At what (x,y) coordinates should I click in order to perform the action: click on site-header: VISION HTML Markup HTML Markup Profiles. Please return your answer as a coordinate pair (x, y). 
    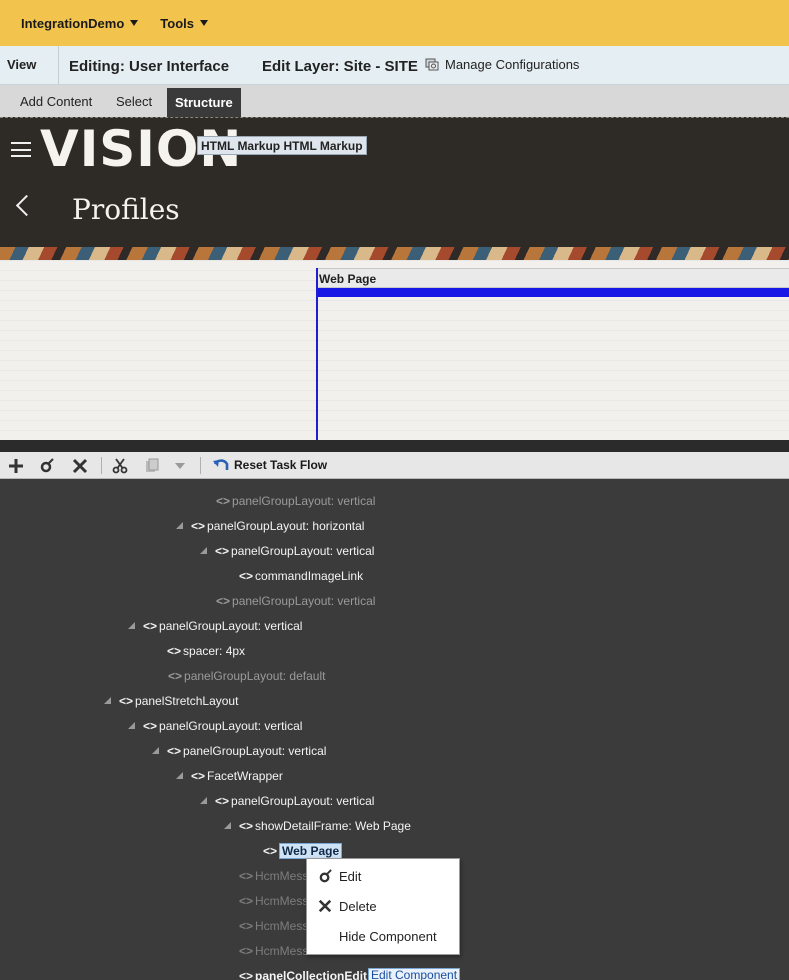
    Looking at the image, I should click on (394, 182).